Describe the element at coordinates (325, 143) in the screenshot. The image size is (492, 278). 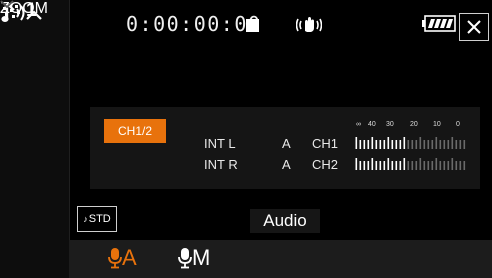
I see `channel-label: CH1` at that location.